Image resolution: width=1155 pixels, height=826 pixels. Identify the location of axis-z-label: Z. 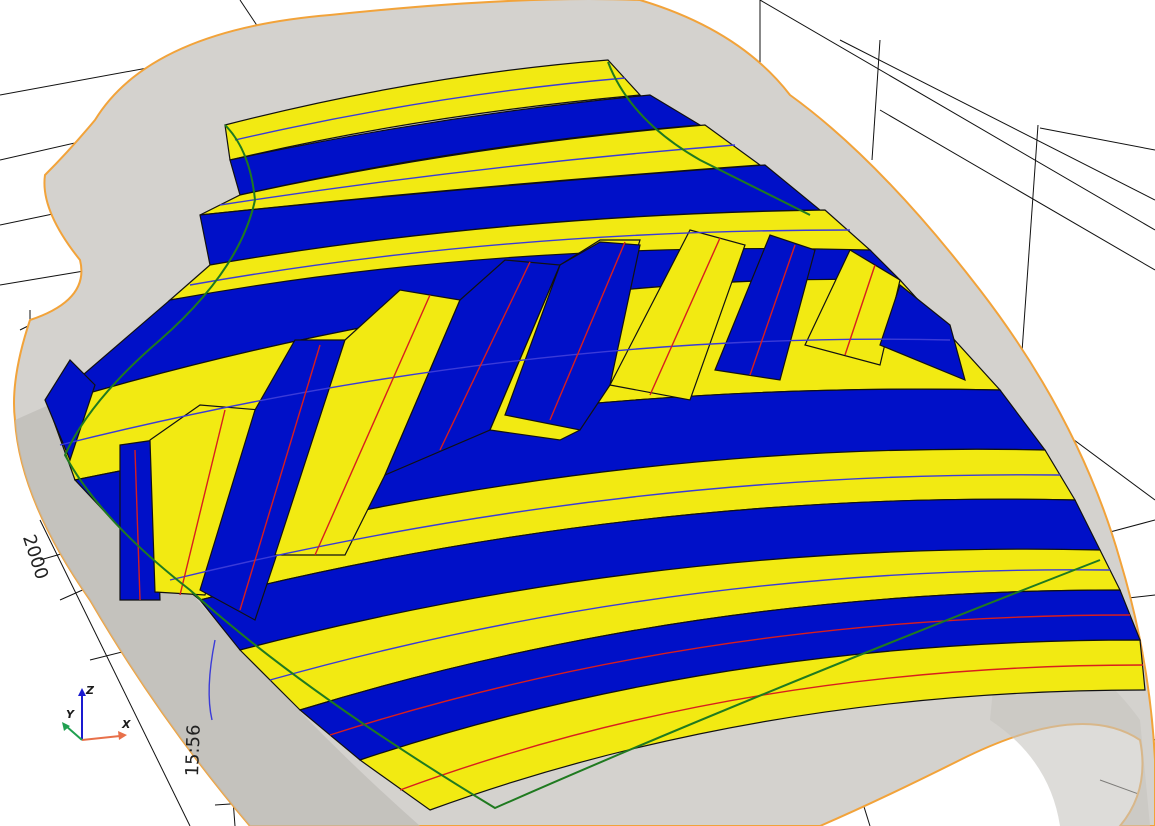
(90, 690).